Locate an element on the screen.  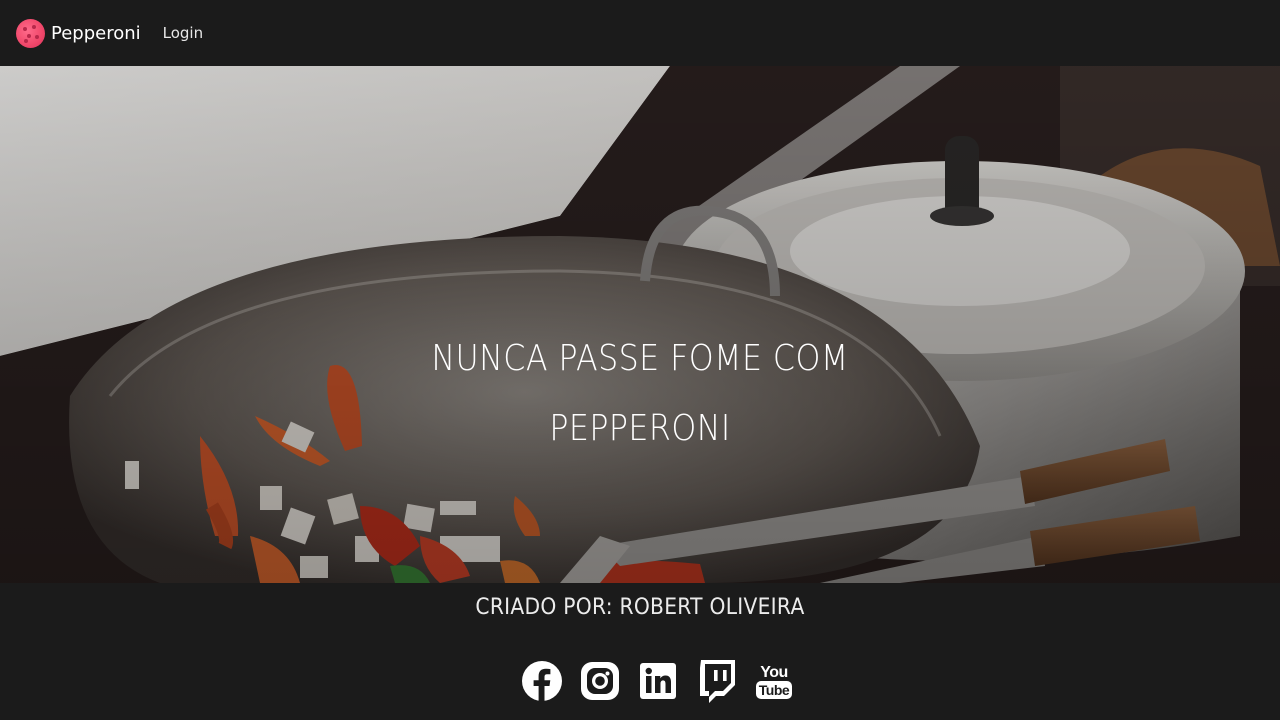
youtube-logo-text-bottom: Tube is located at coordinates (774, 689).